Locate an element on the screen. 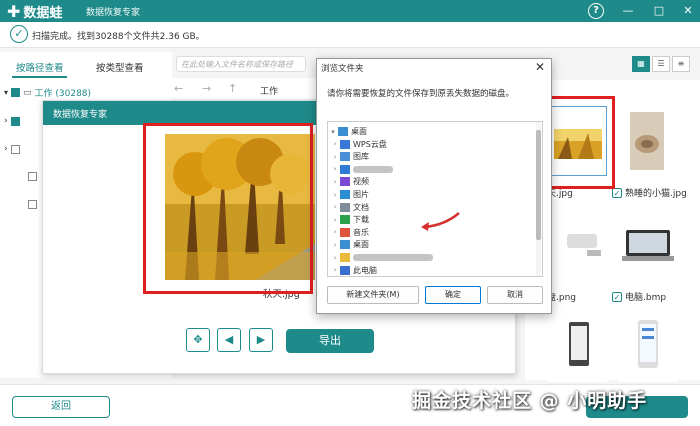 The image size is (700, 426). logo-plus-icon: ✚ is located at coordinates (14, 11).